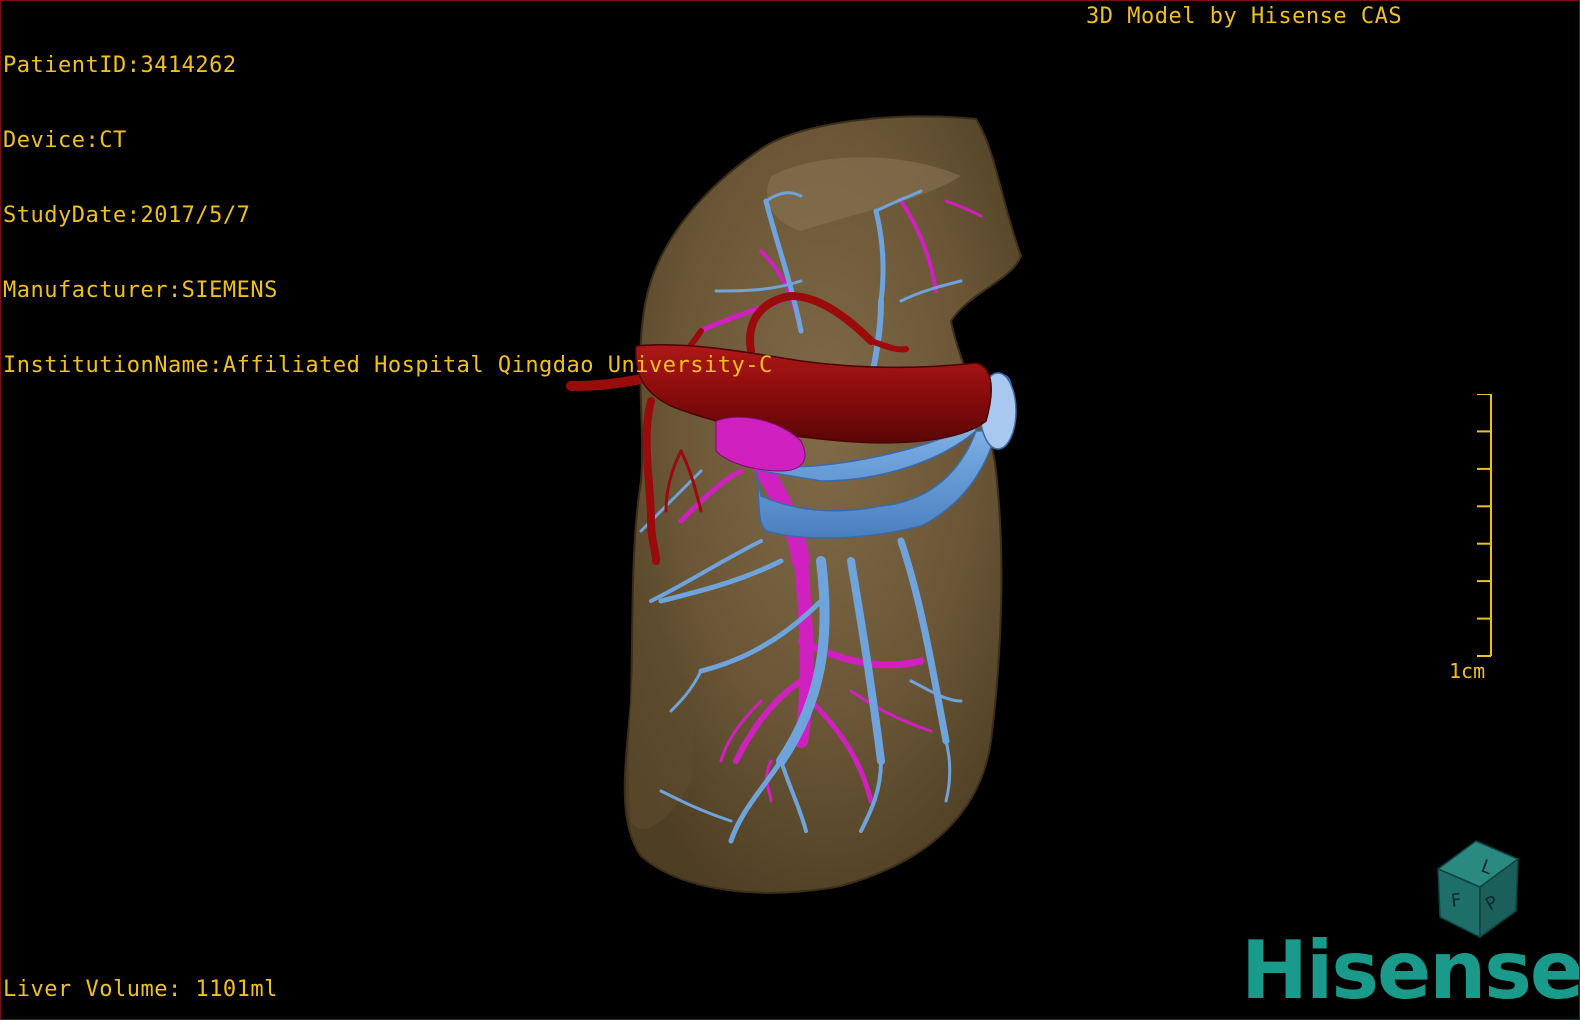 Image resolution: width=1580 pixels, height=1020 pixels. I want to click on device-label: Device:CT, so click(65, 140).